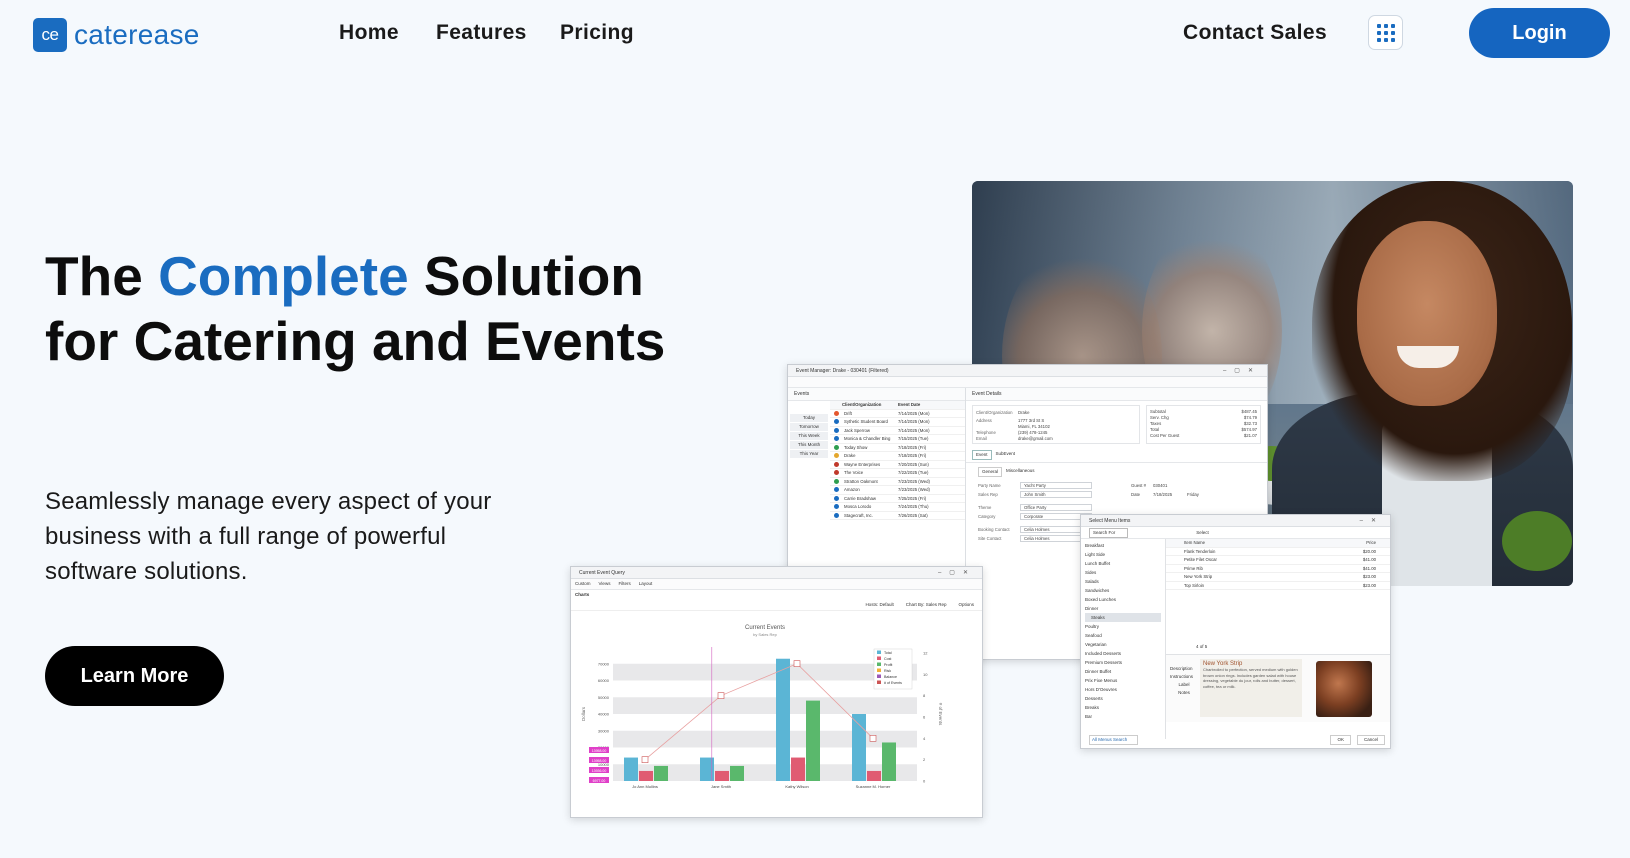 This screenshot has height=858, width=1630. What do you see at coordinates (134, 676) in the screenshot?
I see `learn-more-button: Learn More` at bounding box center [134, 676].